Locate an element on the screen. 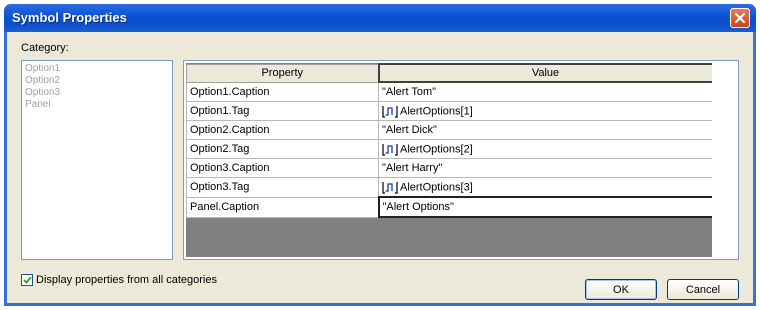 Image resolution: width=760 pixels, height=310 pixels. value-text: AlertOptions[1] is located at coordinates (436, 110).